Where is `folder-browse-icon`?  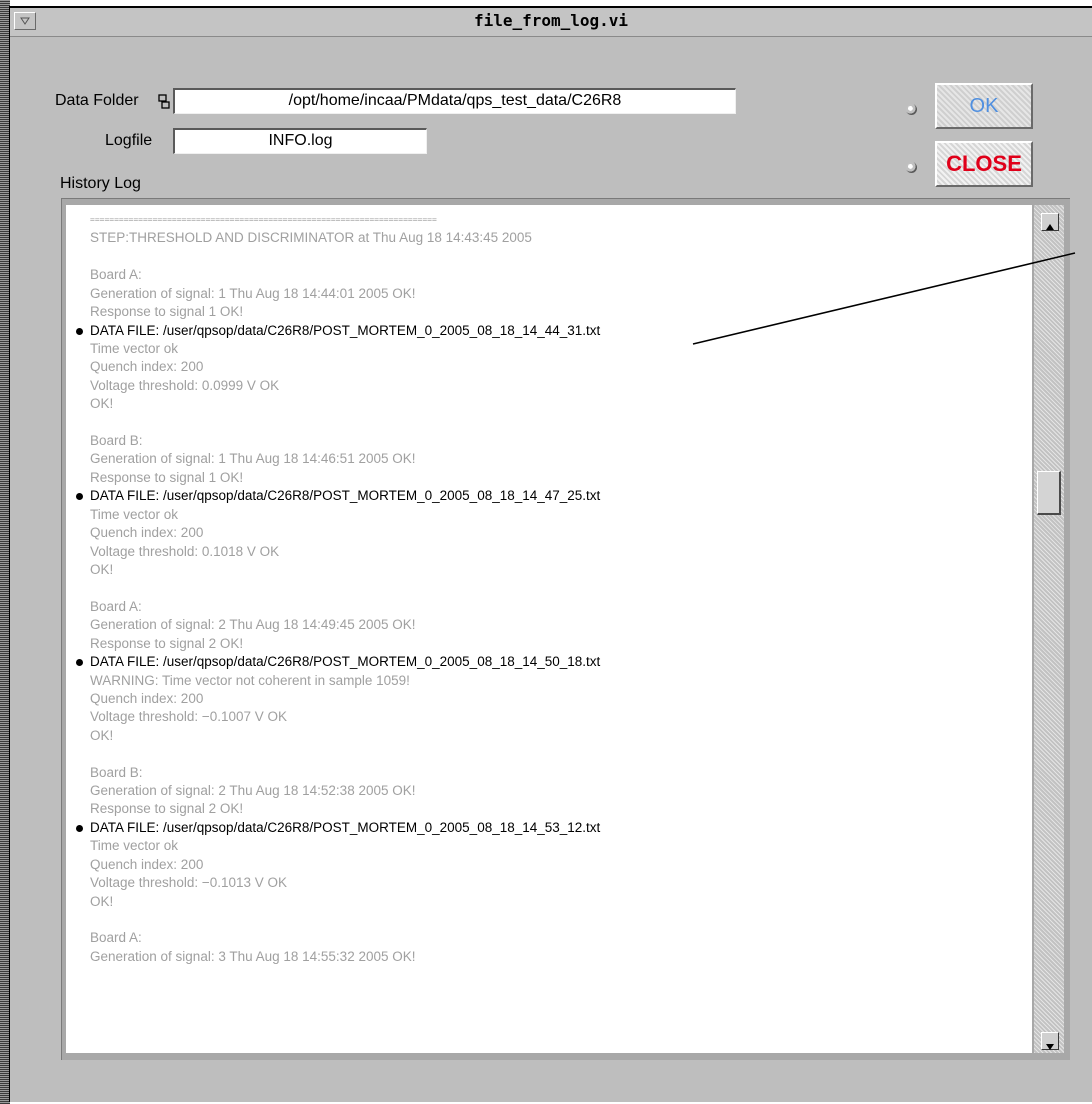
folder-browse-icon is located at coordinates (164, 102).